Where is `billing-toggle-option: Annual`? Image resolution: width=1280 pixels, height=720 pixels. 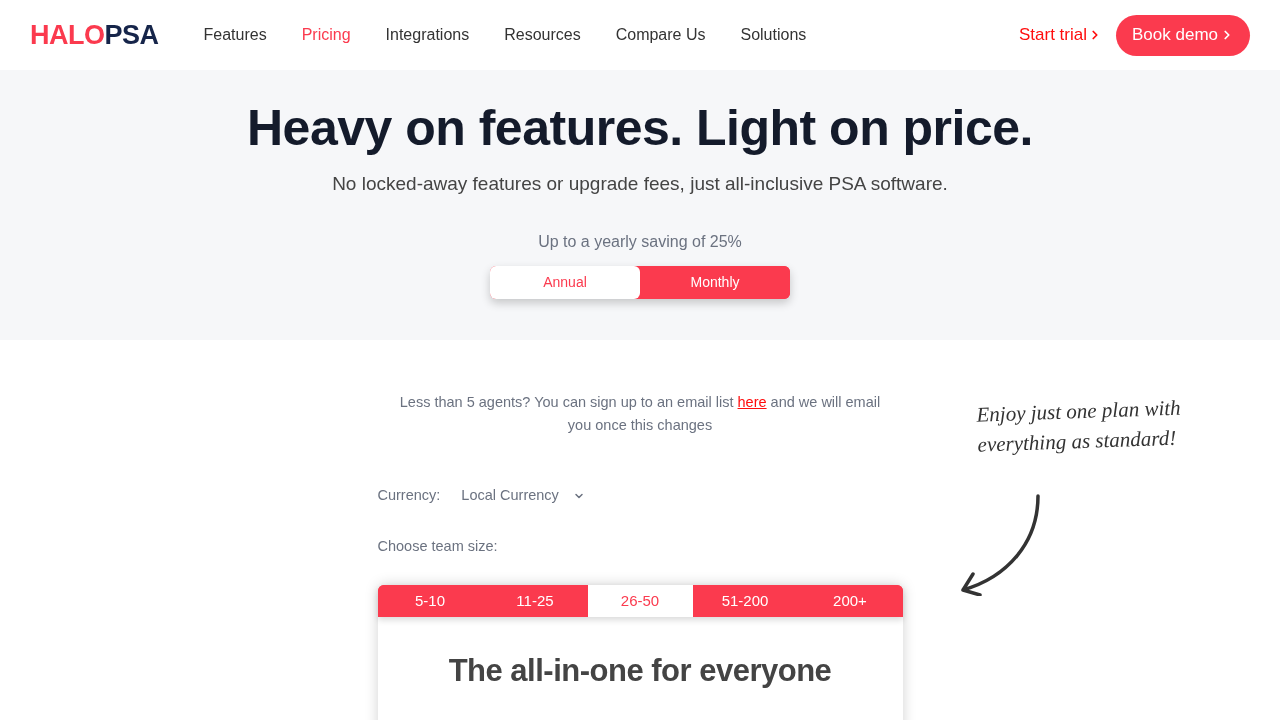 billing-toggle-option: Annual is located at coordinates (565, 282).